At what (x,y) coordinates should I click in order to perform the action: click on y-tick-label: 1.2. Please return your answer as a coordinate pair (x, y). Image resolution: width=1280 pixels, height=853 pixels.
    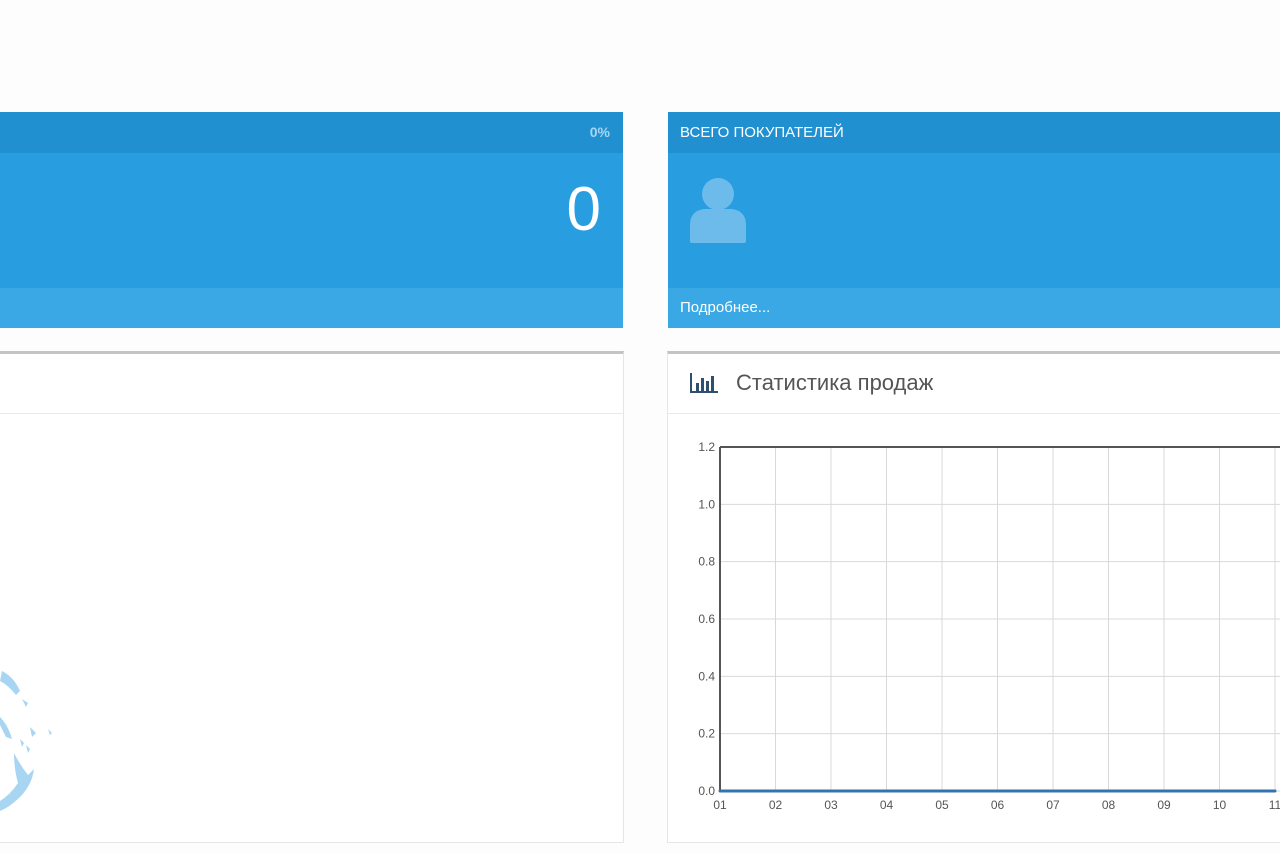
    Looking at the image, I should click on (706, 447).